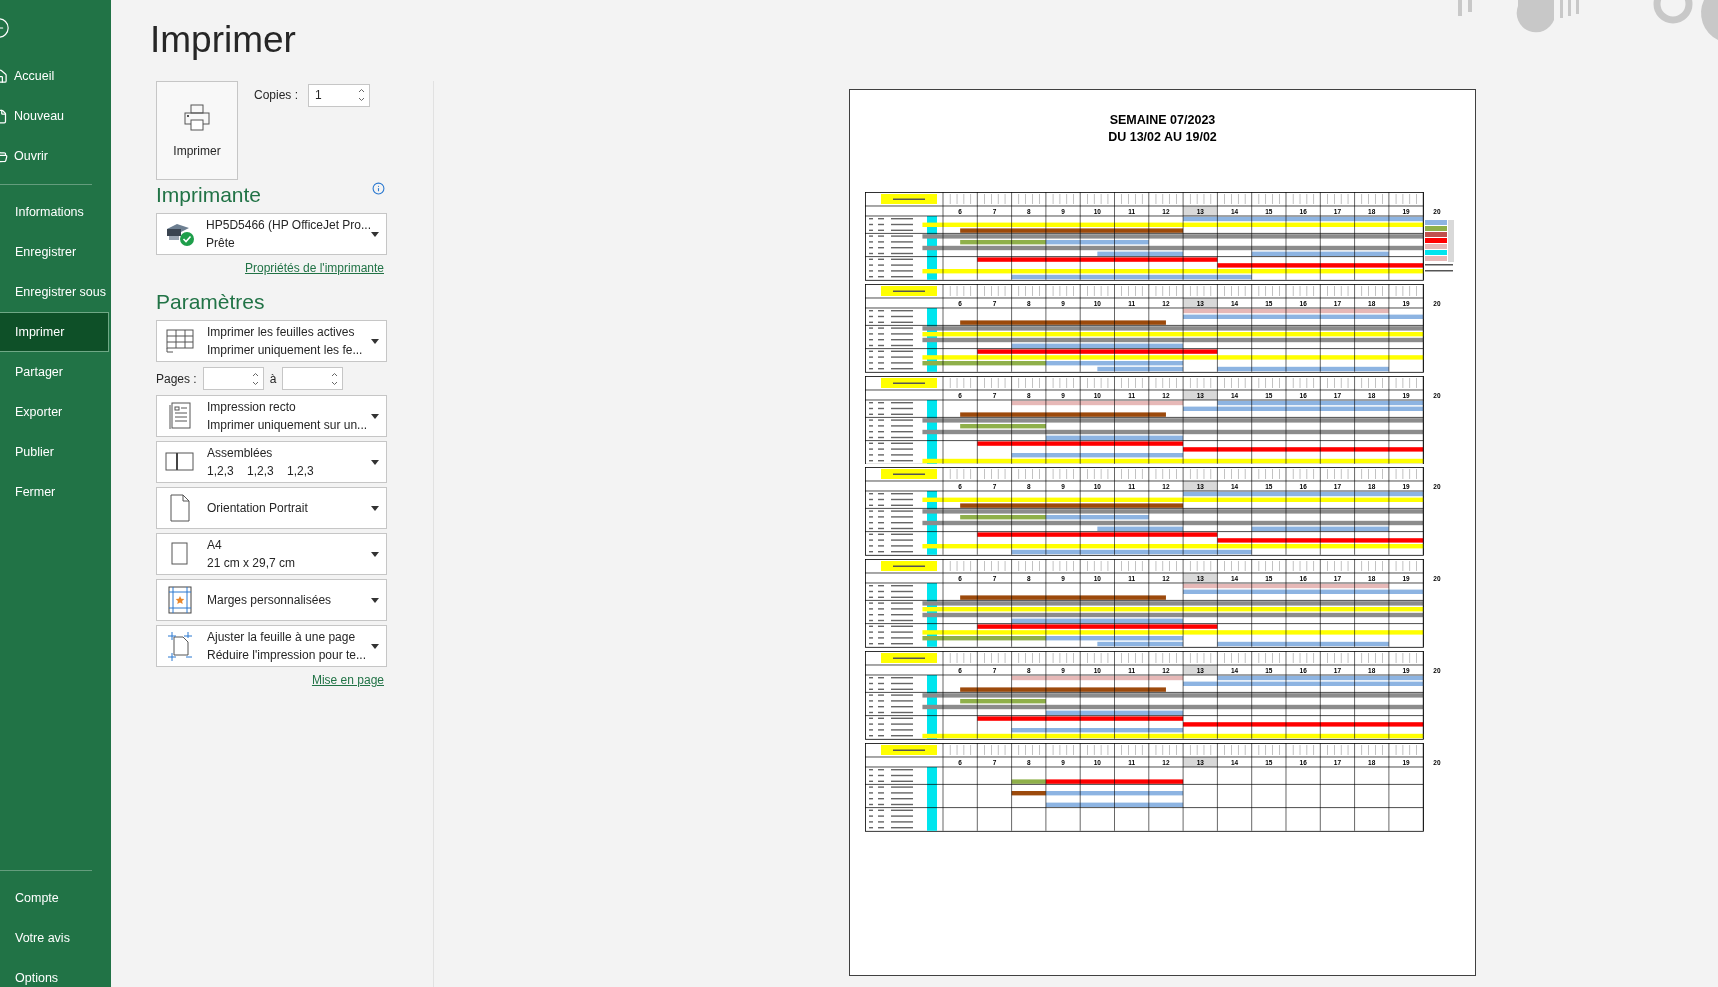 The width and height of the screenshot is (1718, 987). I want to click on setting-dropdown: Orientation Portrait, so click(271, 508).